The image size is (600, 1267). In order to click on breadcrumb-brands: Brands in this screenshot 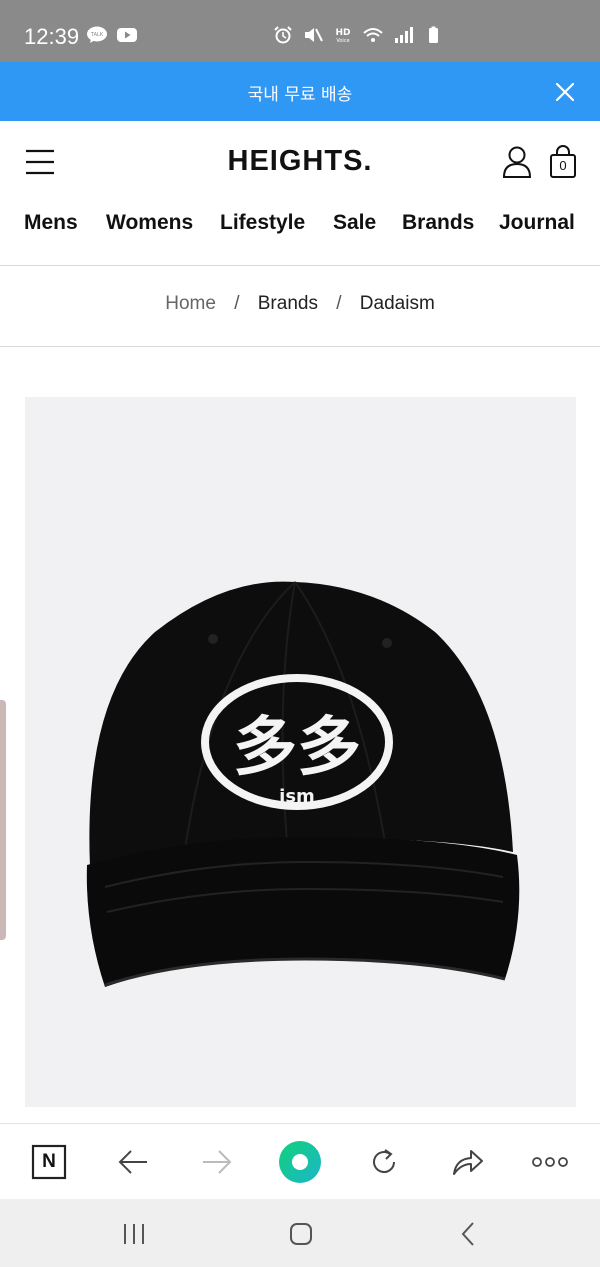, I will do `click(288, 303)`.